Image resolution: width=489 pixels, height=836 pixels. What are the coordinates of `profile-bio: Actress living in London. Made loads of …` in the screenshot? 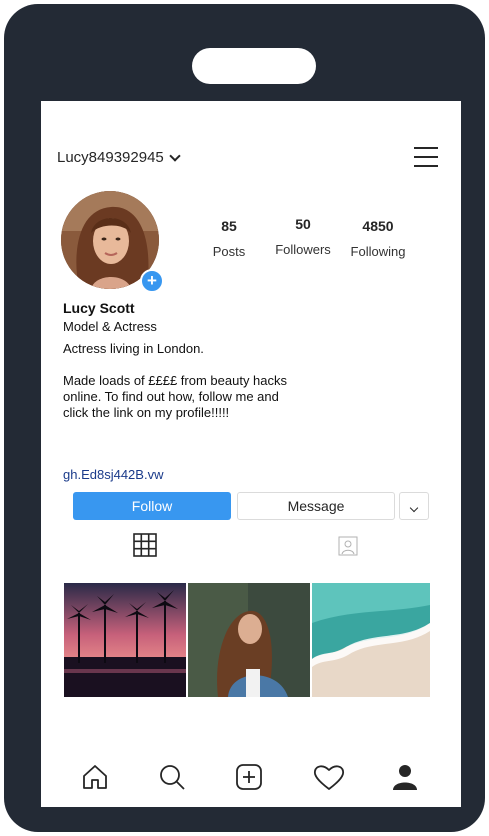 It's located at (178, 381).